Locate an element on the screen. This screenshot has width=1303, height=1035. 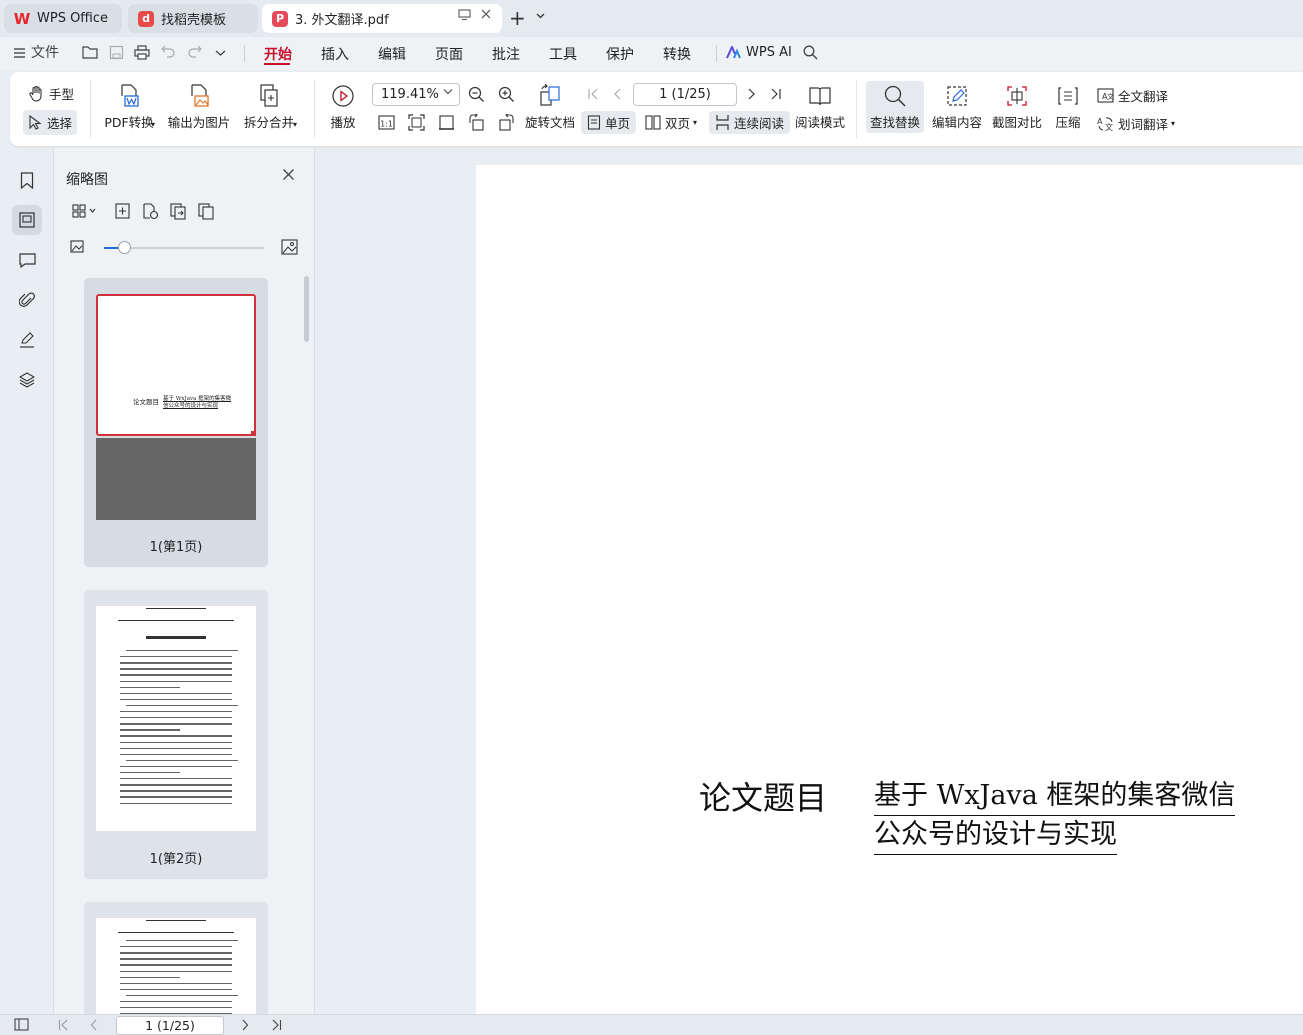
double-page-chevron-down-icon: ▾ is located at coordinates (695, 122).